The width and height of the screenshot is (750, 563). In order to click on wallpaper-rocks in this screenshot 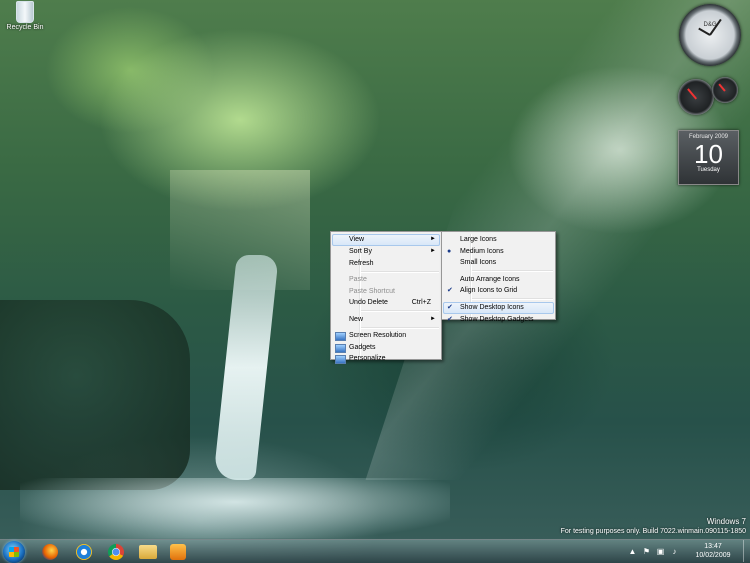, I will do `click(95, 395)`.